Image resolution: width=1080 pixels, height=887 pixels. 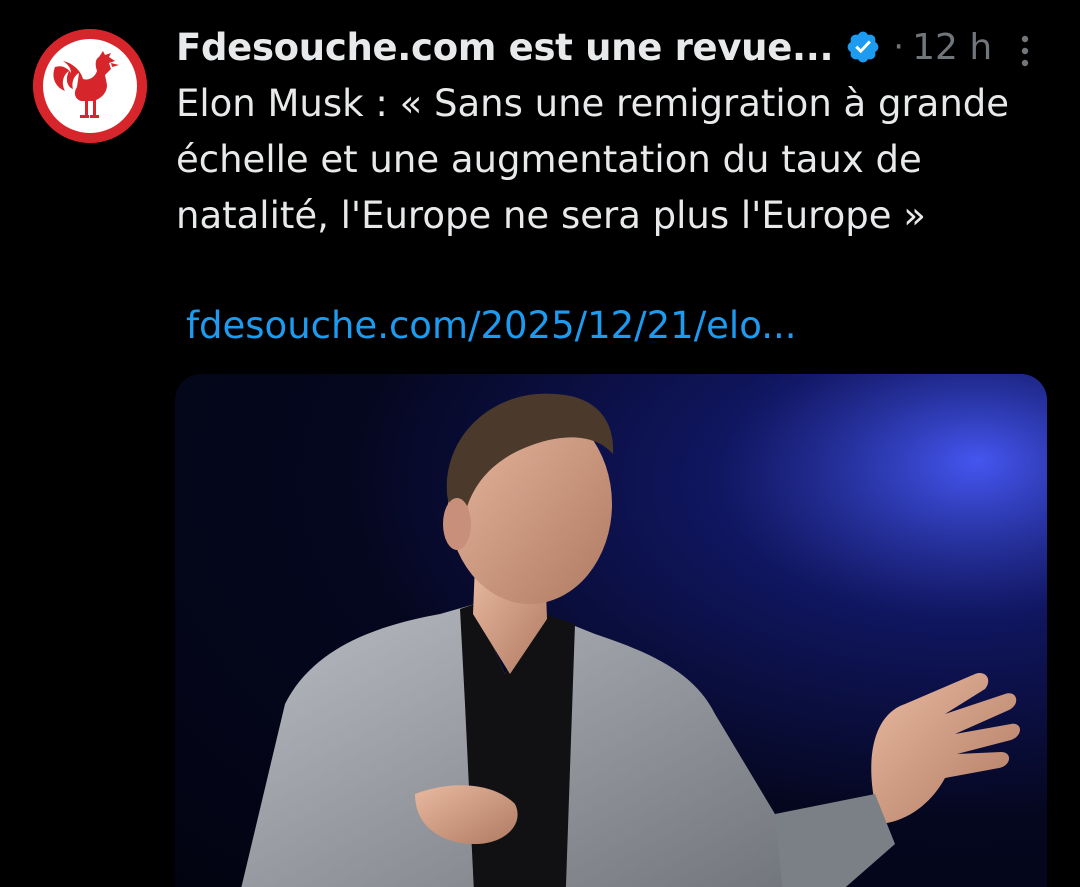 I want to click on avatar, so click(x=90, y=86).